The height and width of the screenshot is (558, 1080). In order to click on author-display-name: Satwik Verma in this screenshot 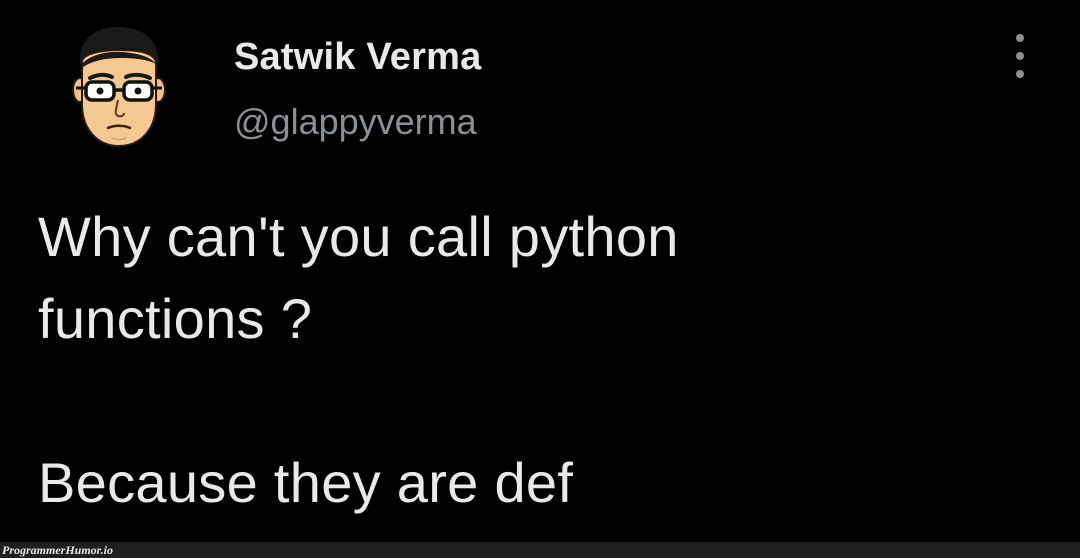, I will do `click(357, 57)`.